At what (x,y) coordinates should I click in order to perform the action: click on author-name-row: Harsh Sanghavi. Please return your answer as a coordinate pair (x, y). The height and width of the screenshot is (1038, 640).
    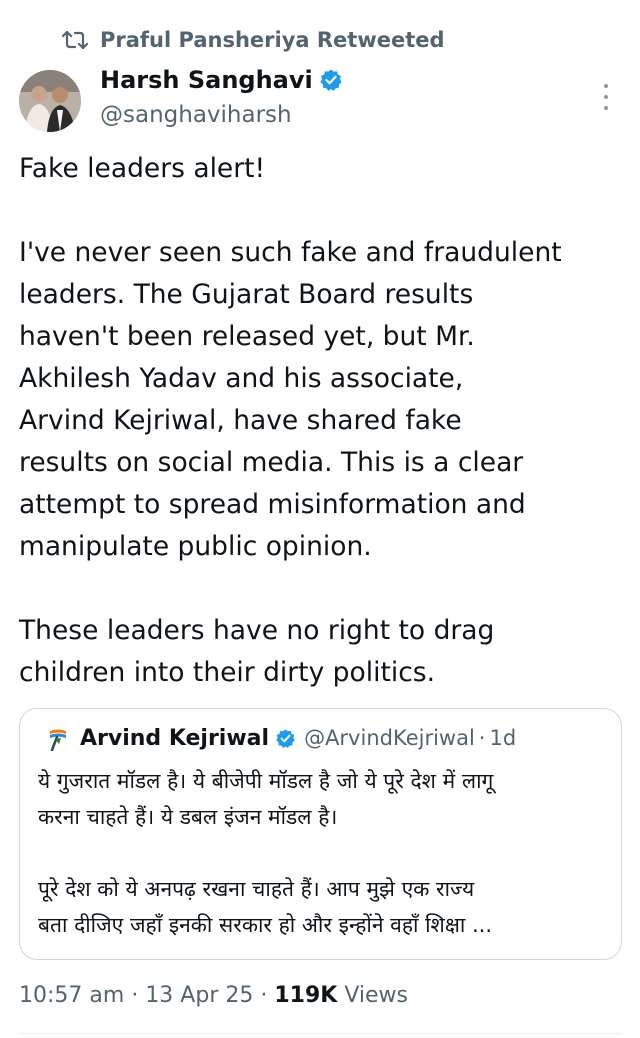
    Looking at the image, I should click on (221, 80).